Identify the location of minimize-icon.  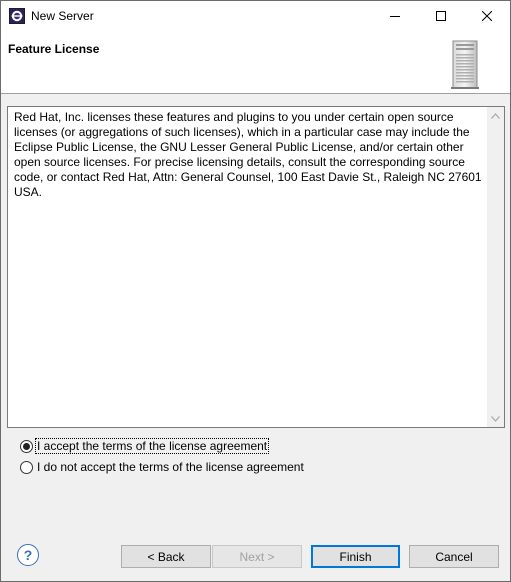
(395, 16).